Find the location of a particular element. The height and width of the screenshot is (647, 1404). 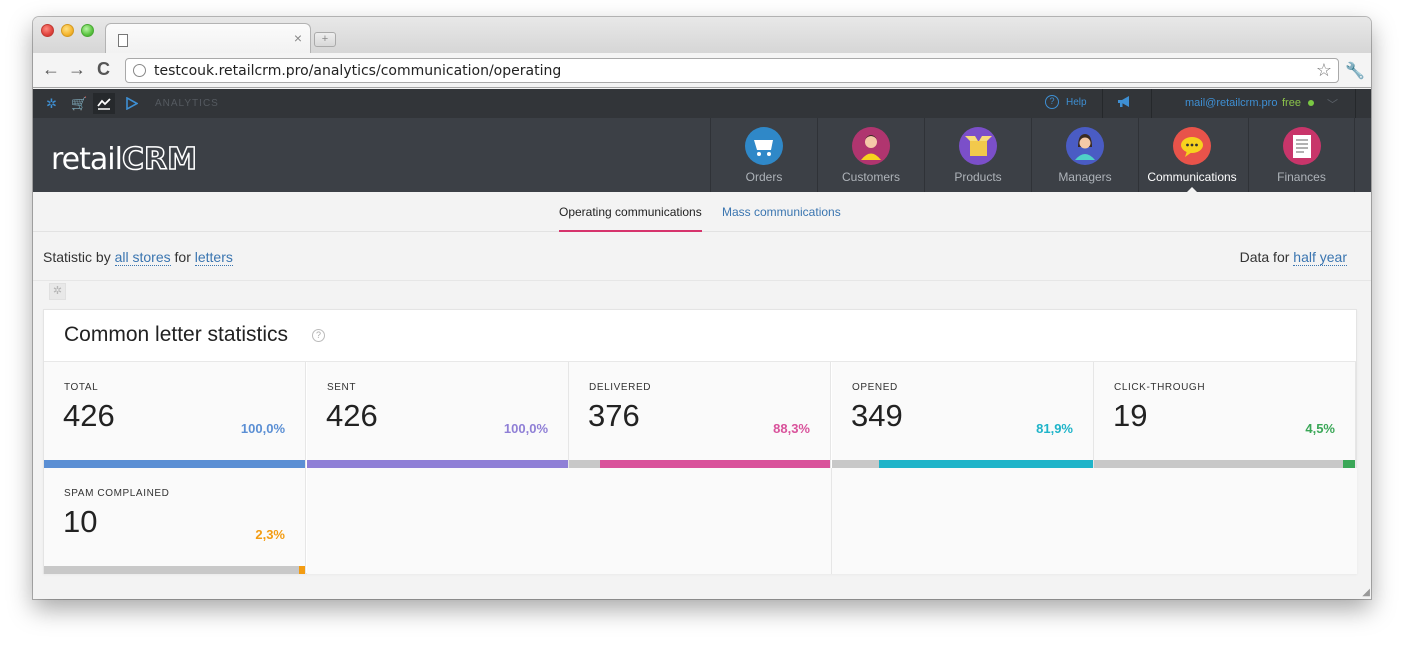

megaphone-icon is located at coordinates (1124, 101).